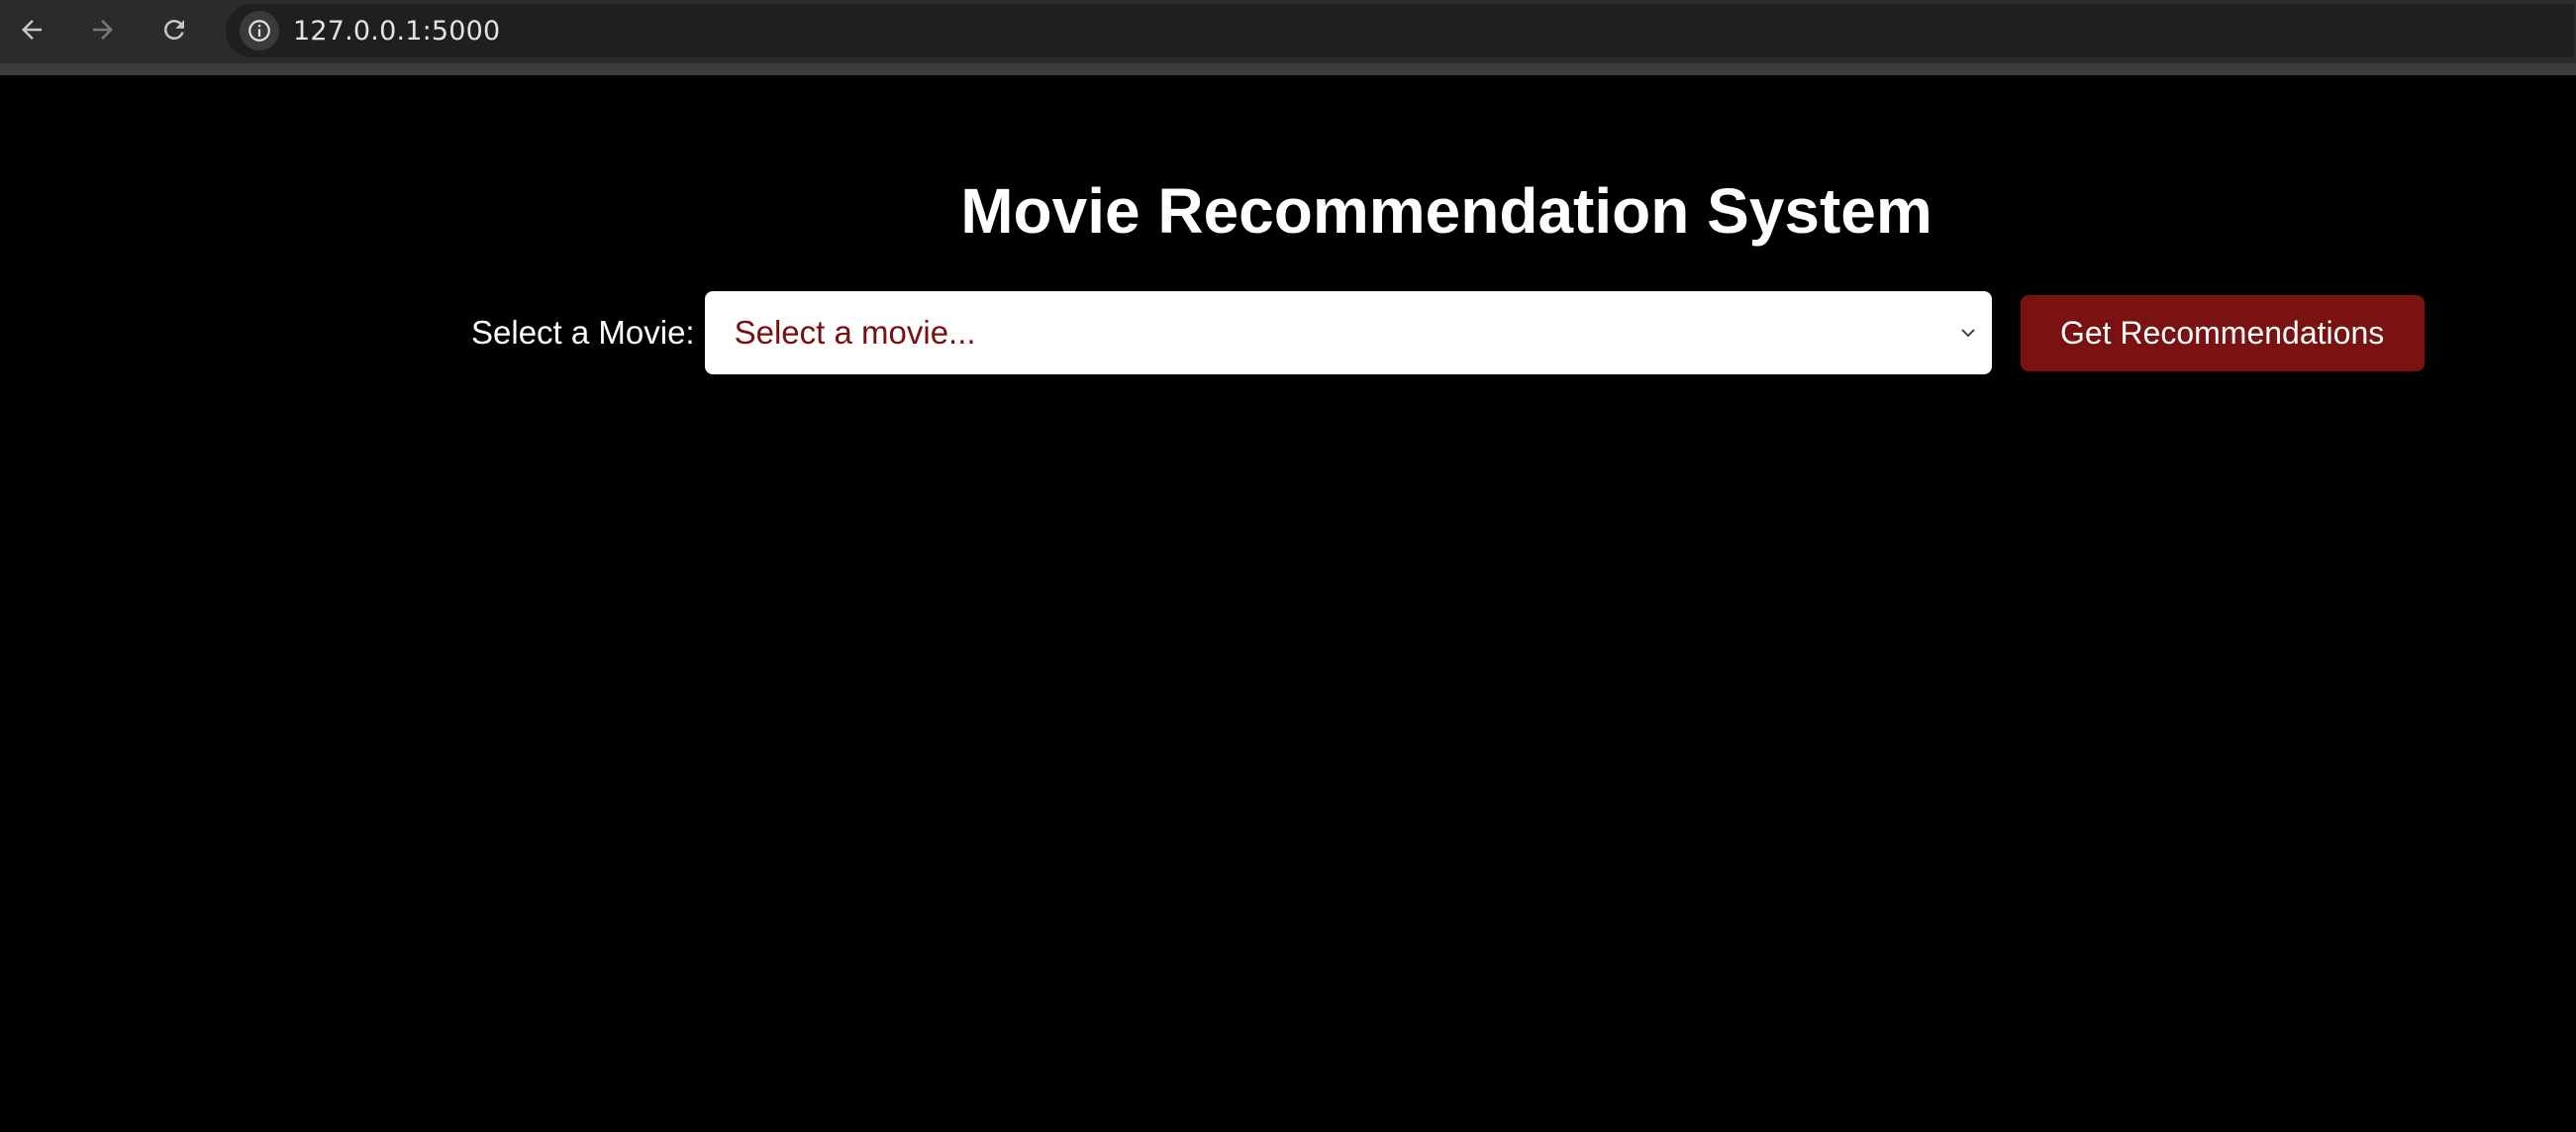 Image resolution: width=2576 pixels, height=1132 pixels. I want to click on site-info-button, so click(259, 31).